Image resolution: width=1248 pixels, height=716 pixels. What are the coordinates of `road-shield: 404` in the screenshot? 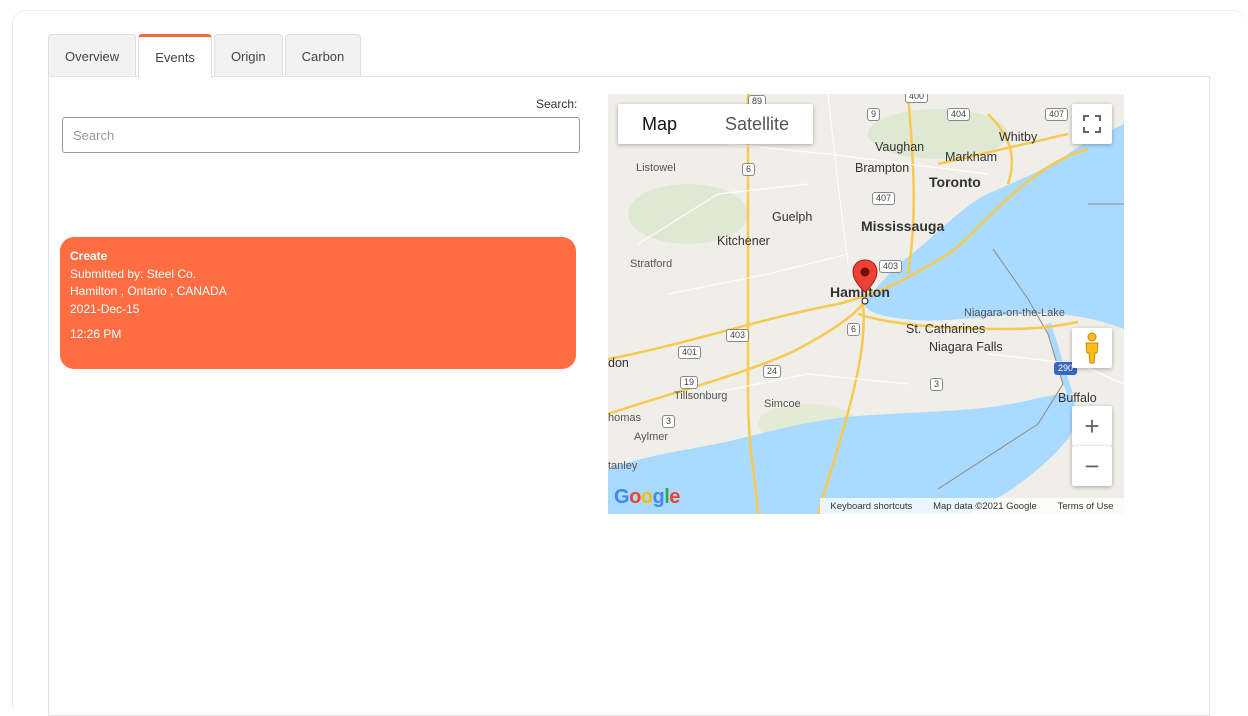 It's located at (959, 114).